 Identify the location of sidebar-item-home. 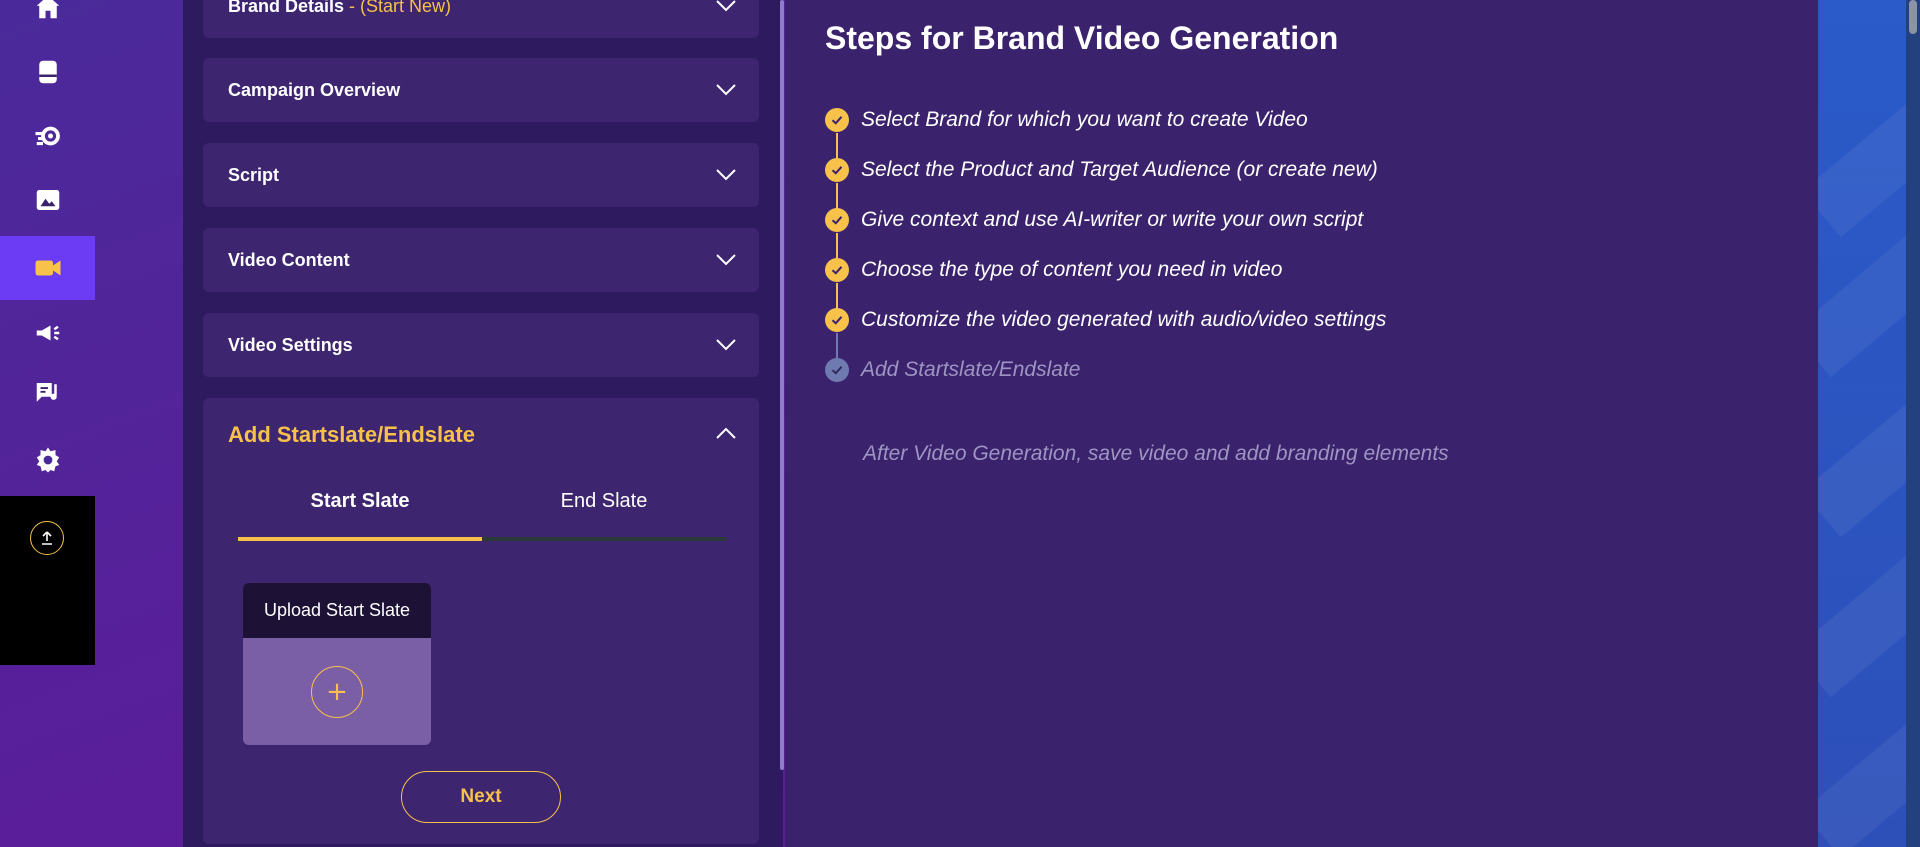
(47, 19).